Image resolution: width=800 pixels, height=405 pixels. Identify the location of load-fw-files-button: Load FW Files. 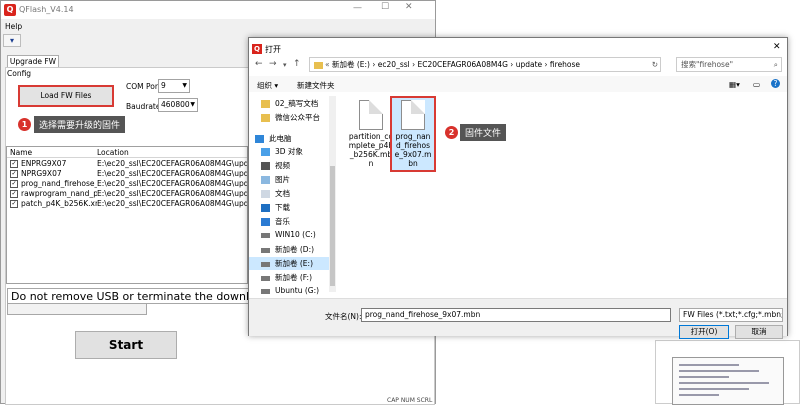
(66, 96).